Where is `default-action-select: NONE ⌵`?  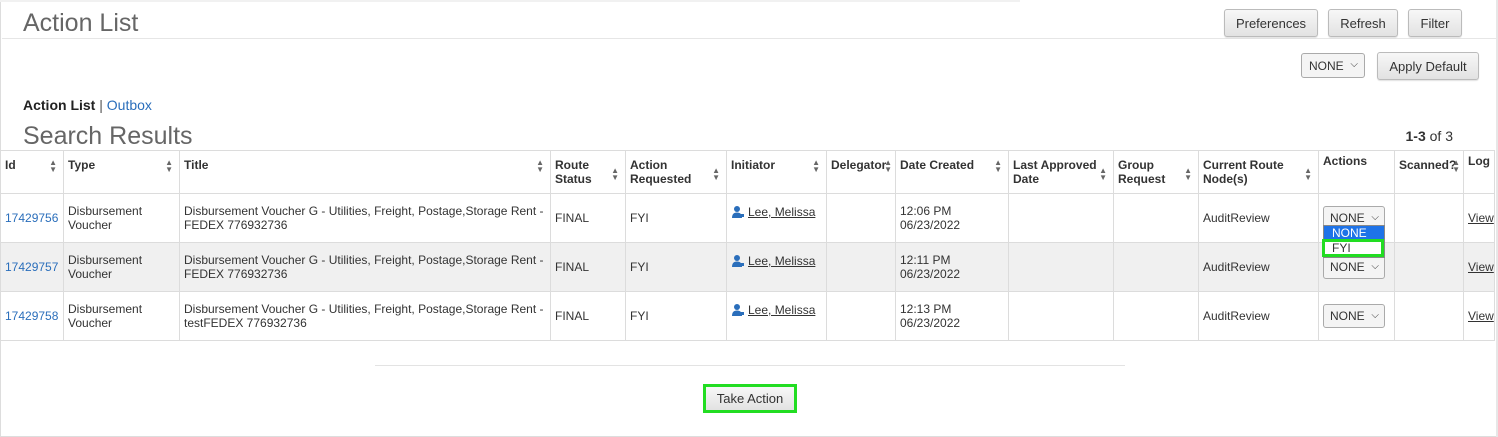 default-action-select: NONE ⌵ is located at coordinates (1333, 65).